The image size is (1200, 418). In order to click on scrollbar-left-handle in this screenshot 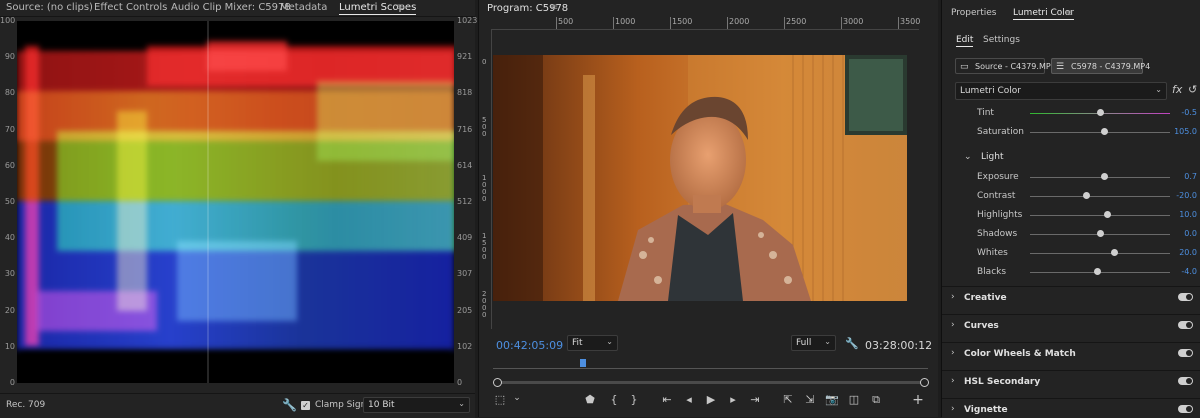, I will do `click(497, 382)`.